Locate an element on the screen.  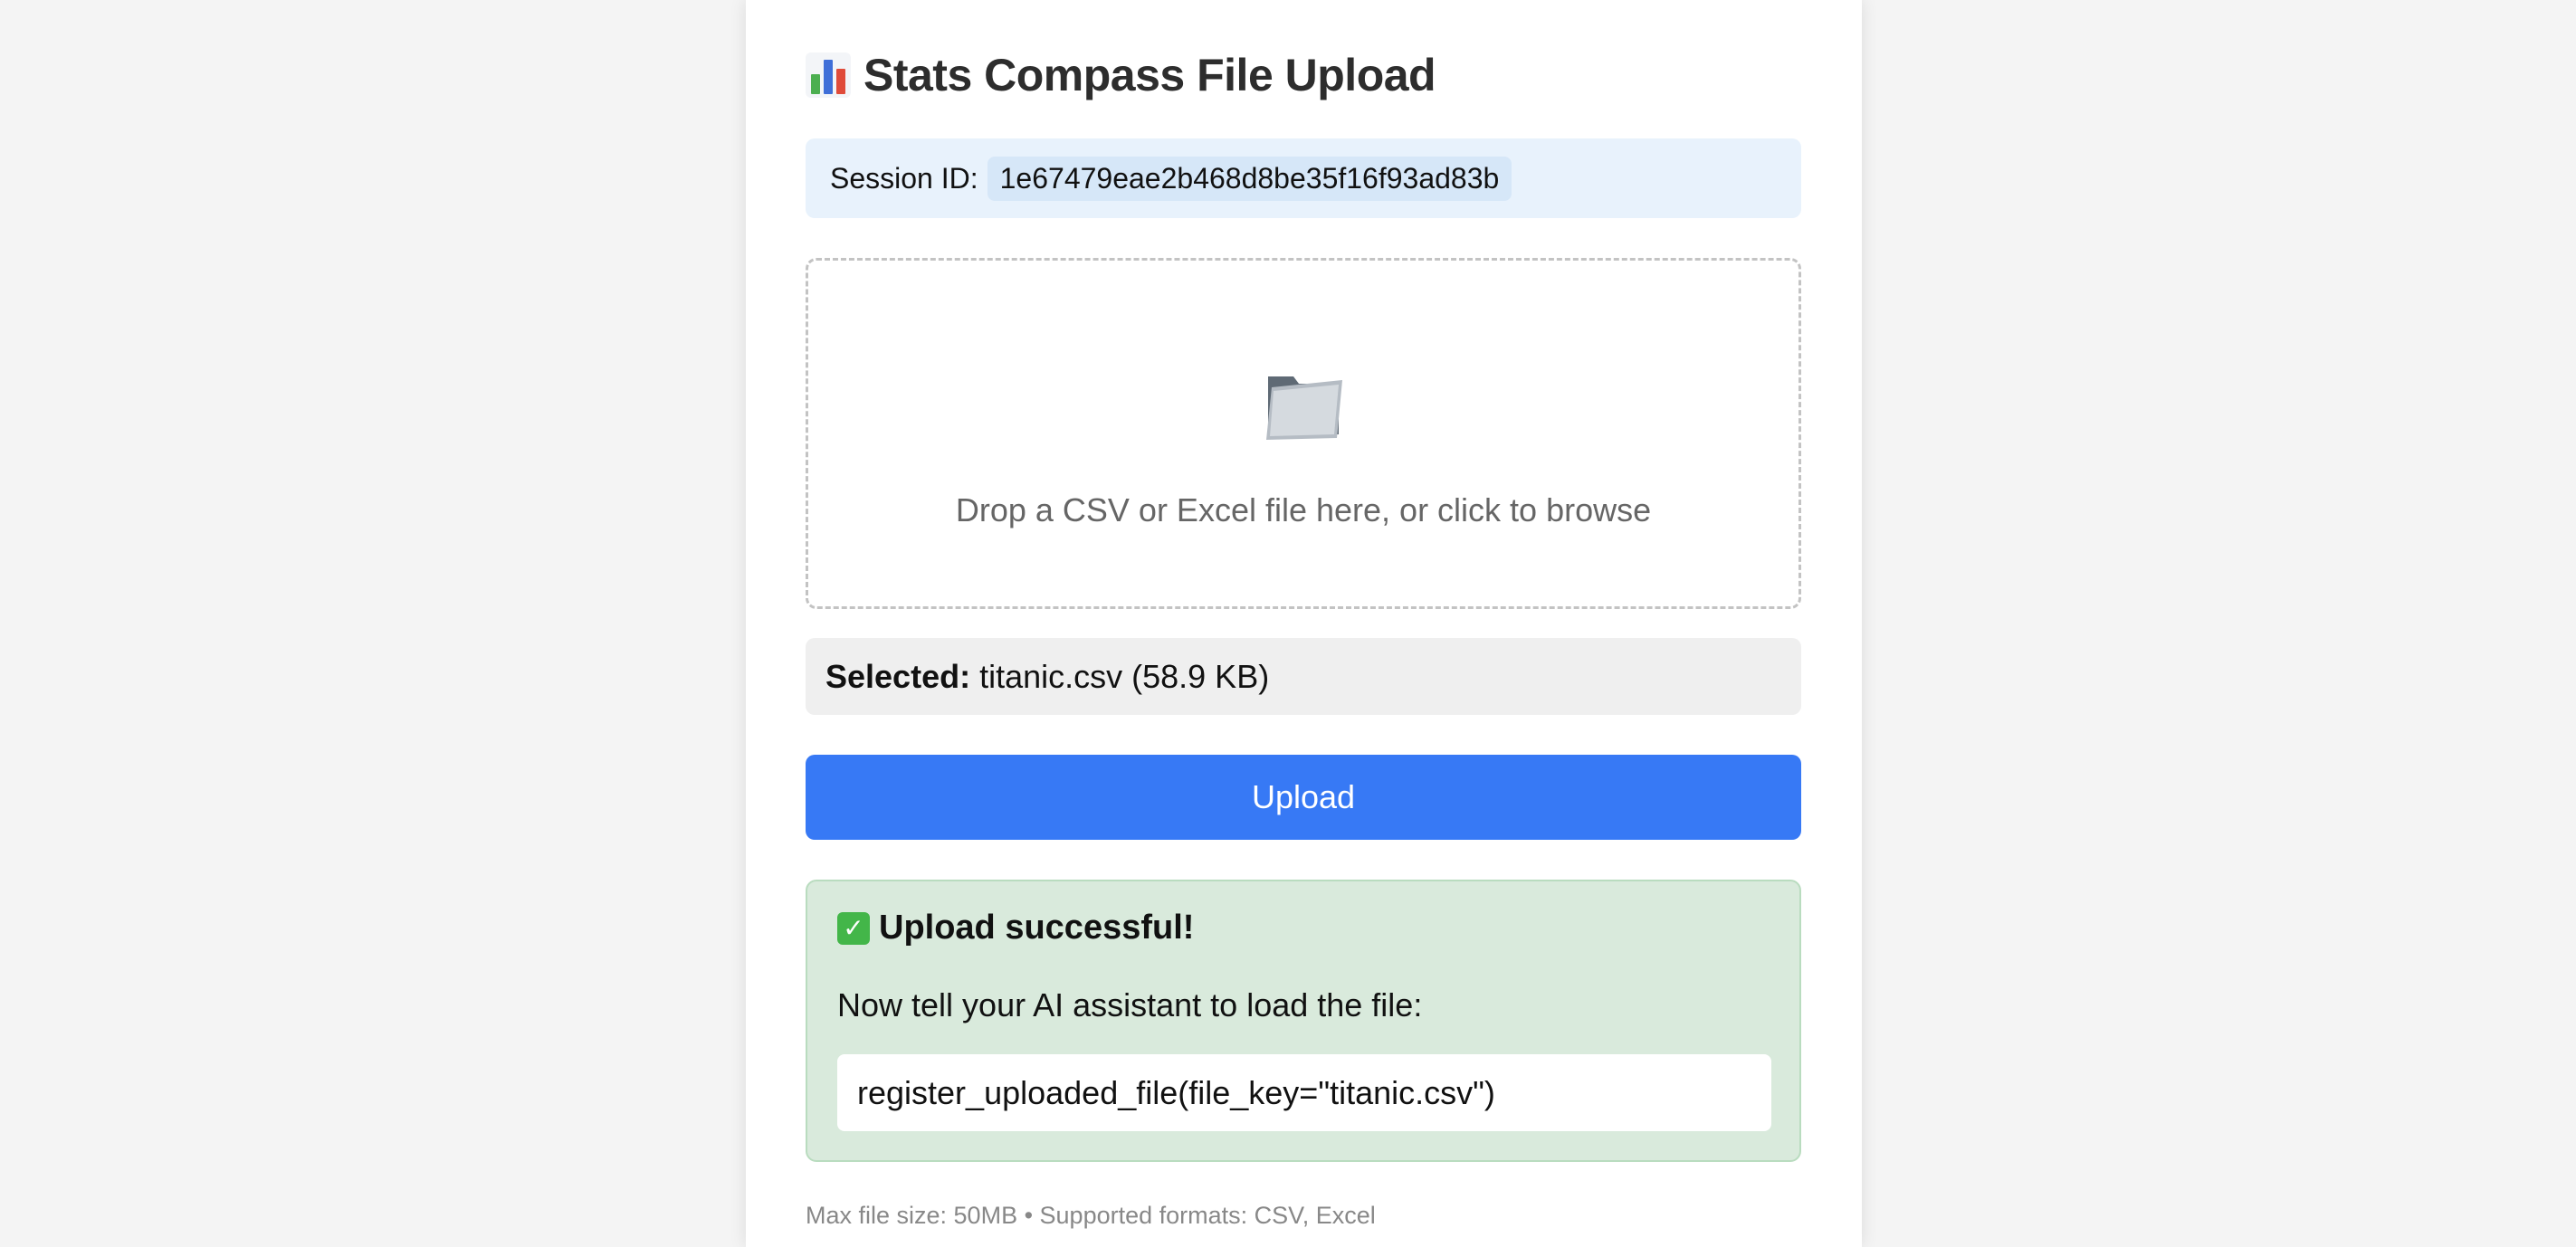
success-heading: ✓ Upload successful! is located at coordinates (1016, 928).